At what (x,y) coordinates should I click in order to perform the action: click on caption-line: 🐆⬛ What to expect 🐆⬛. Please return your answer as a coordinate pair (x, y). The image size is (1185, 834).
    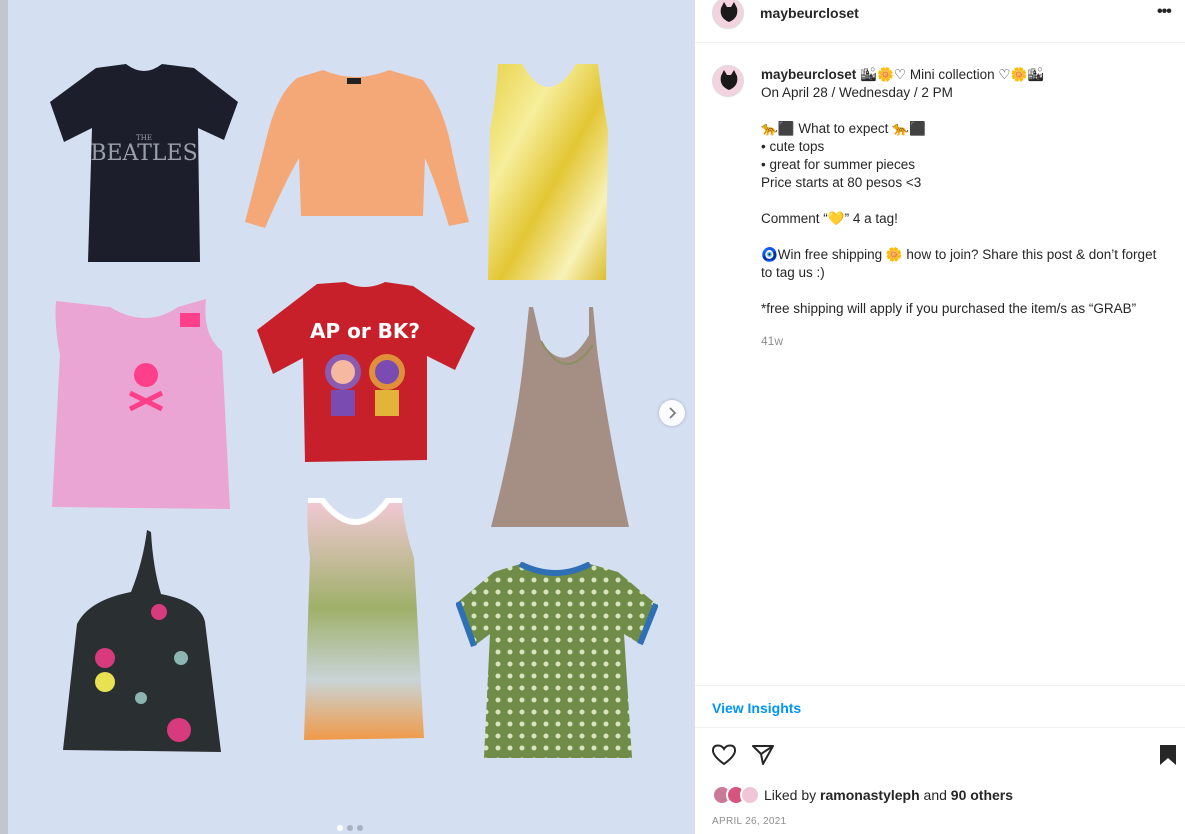
    Looking at the image, I should click on (843, 128).